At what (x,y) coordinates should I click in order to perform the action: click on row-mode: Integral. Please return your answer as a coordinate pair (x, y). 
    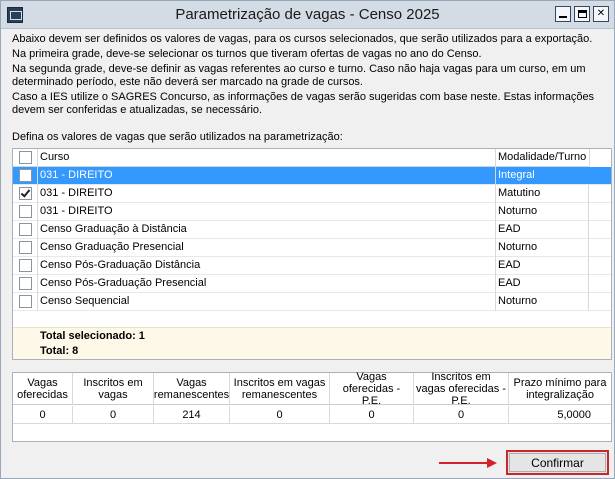
    Looking at the image, I should click on (516, 175).